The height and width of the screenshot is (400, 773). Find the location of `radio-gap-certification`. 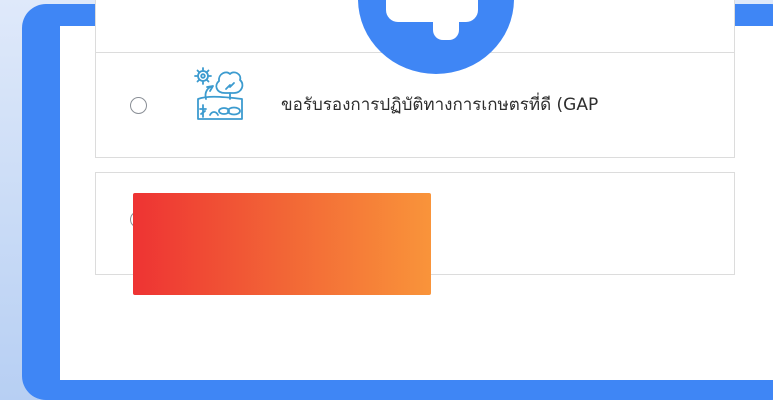

radio-gap-certification is located at coordinates (138, 105).